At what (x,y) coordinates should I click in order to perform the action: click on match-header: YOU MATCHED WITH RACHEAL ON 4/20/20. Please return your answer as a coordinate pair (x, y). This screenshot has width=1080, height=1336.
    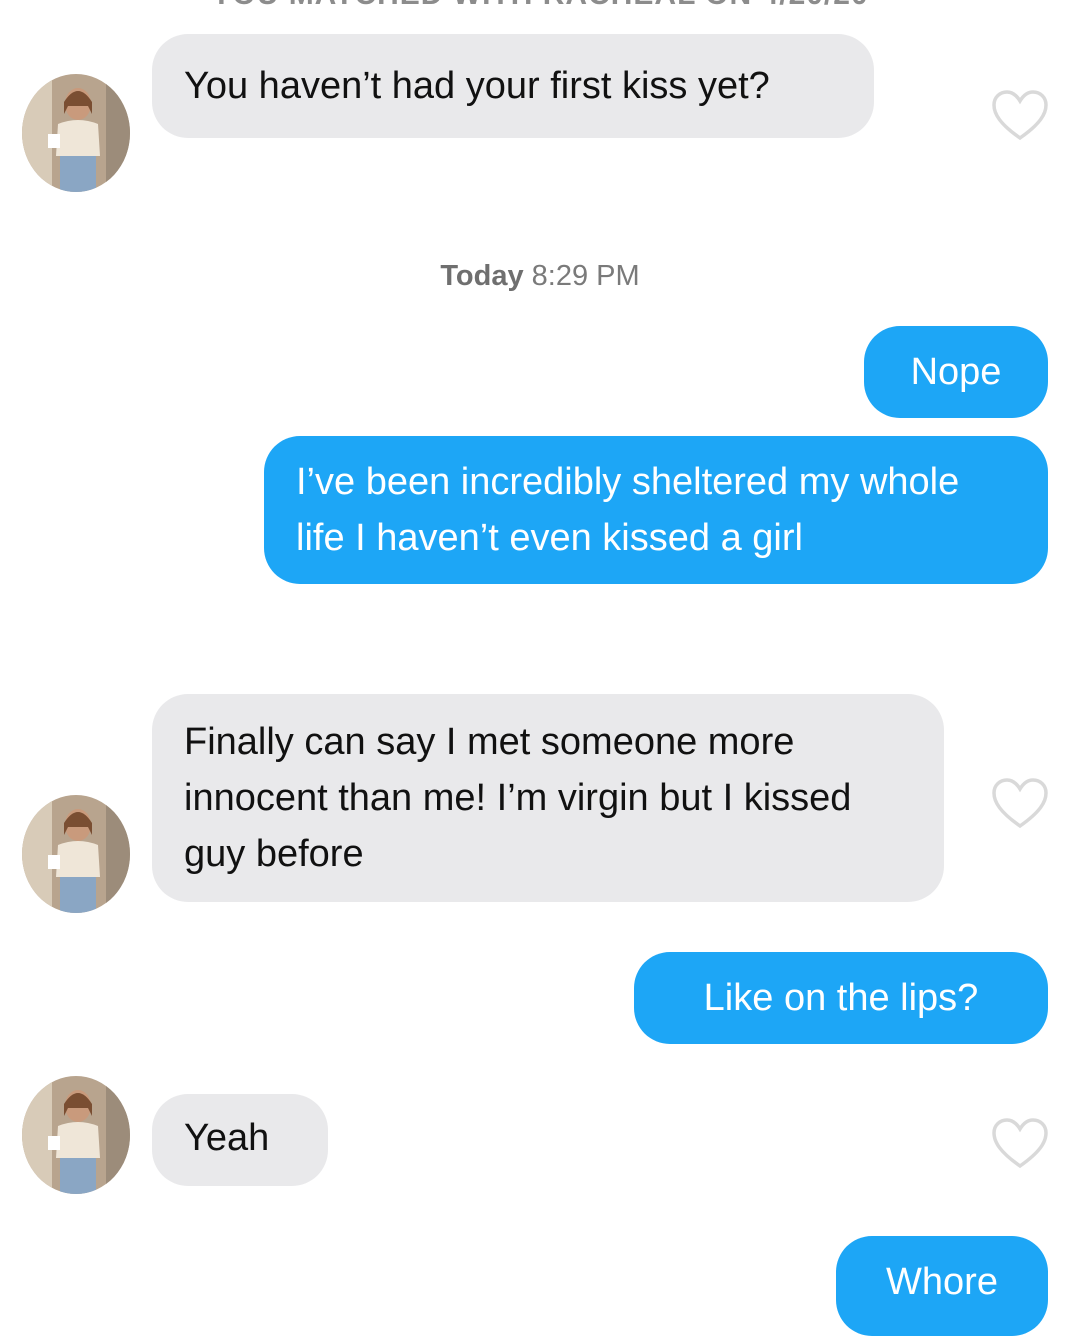
    Looking at the image, I should click on (540, 6).